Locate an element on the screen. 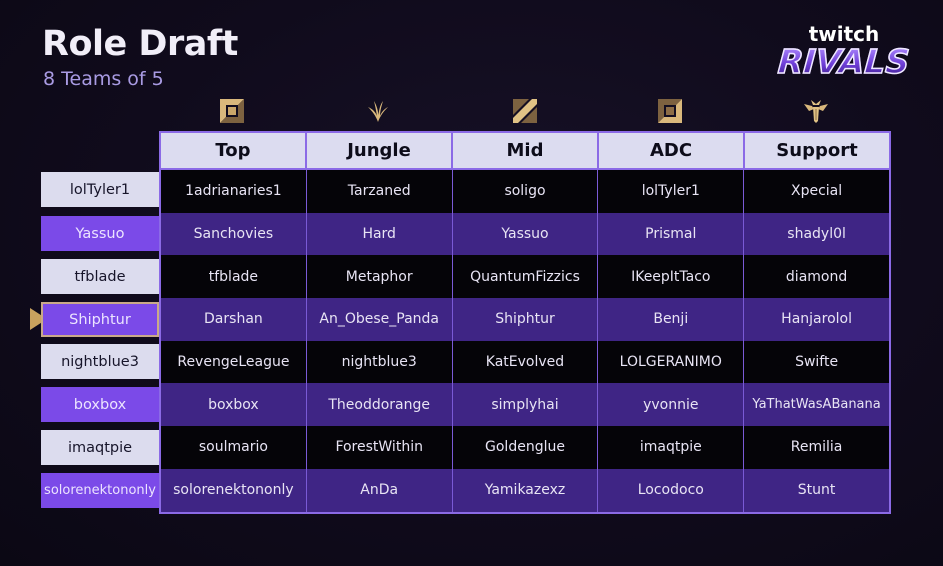 The image size is (943, 566). table-header: Top Jungle Mid ADC Support is located at coordinates (525, 151).